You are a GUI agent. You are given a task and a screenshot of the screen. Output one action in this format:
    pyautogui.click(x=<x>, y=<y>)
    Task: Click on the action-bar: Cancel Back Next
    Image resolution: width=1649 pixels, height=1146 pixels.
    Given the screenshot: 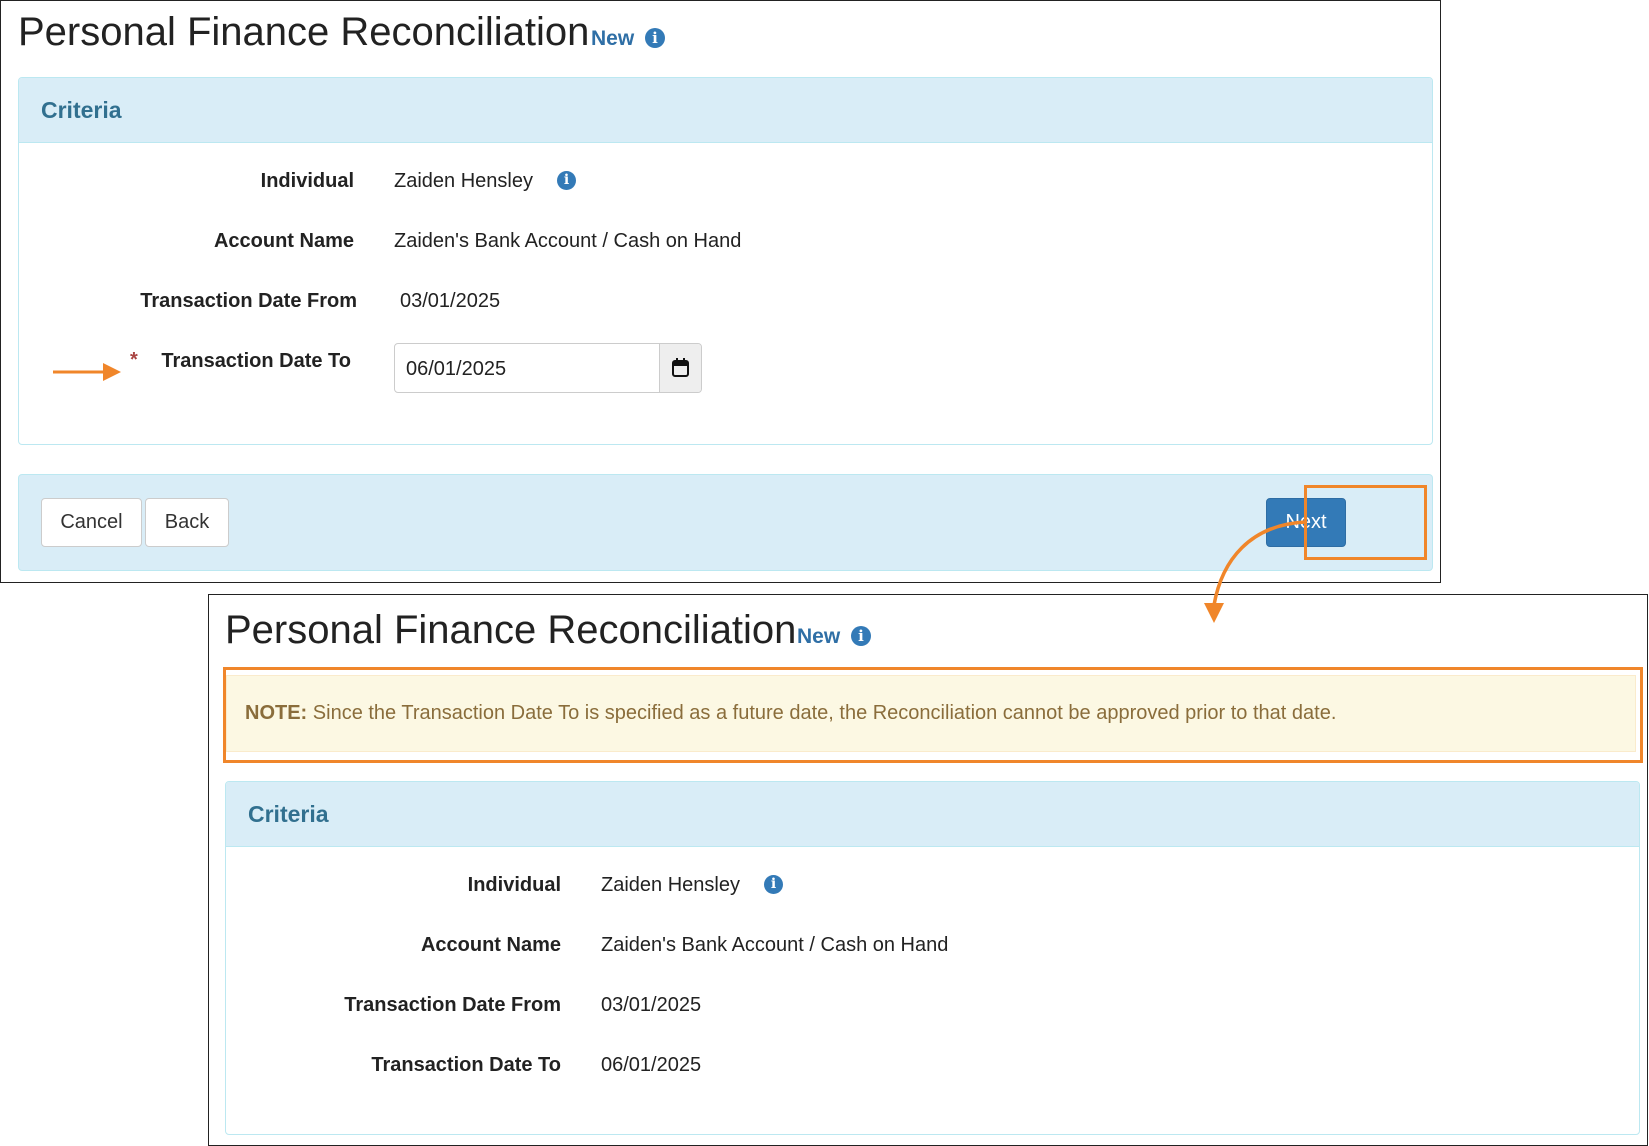 What is the action you would take?
    pyautogui.click(x=725, y=522)
    